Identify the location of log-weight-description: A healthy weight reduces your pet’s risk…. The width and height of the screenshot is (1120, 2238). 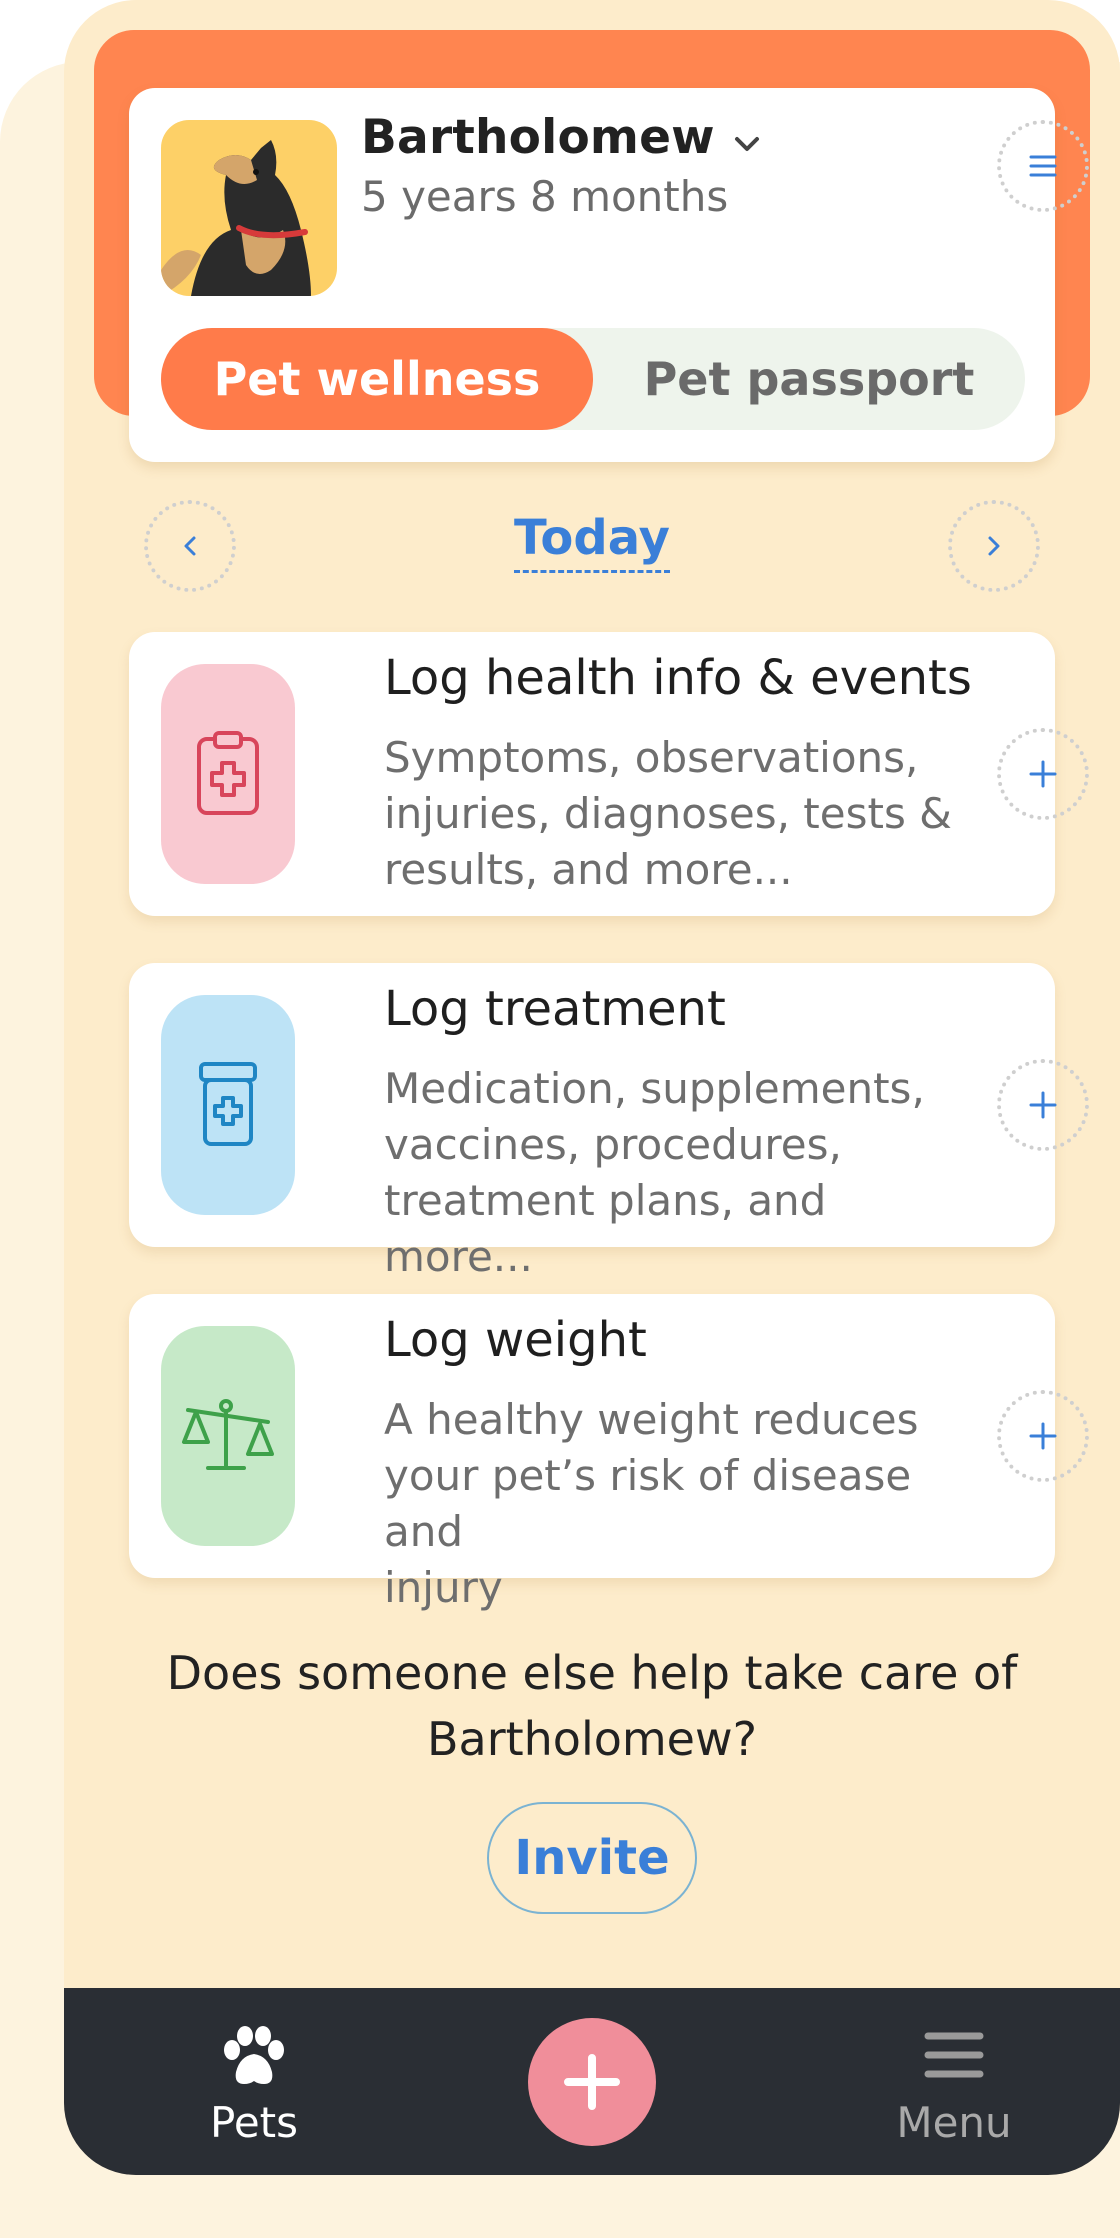
(651, 1503).